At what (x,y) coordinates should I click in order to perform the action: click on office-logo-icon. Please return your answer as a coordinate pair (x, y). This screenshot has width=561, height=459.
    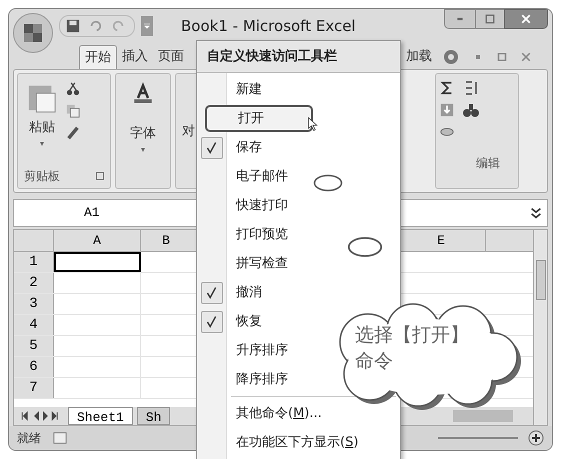
    Looking at the image, I should click on (33, 33).